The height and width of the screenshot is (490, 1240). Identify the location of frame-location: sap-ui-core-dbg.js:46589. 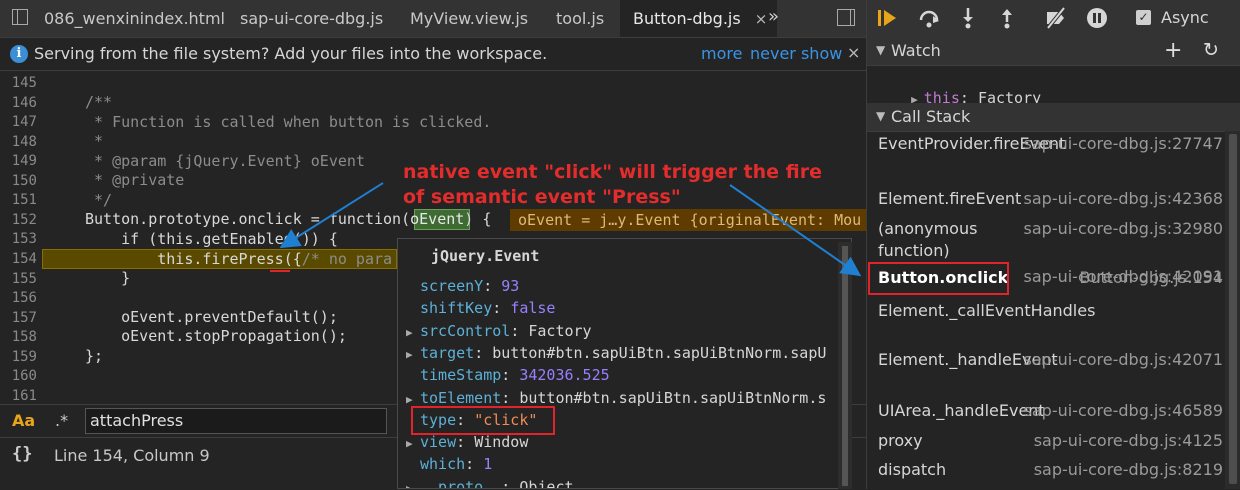
(1123, 410).